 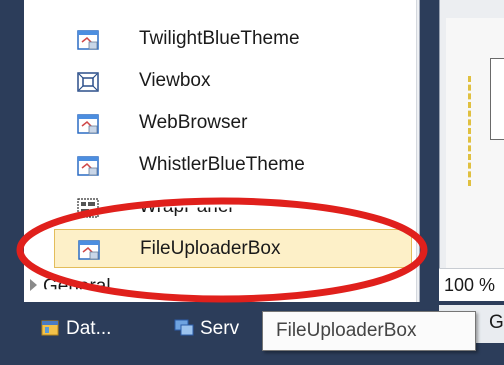 I want to click on toolbox-item-wrappanel: WrapPanel, so click(x=227, y=207).